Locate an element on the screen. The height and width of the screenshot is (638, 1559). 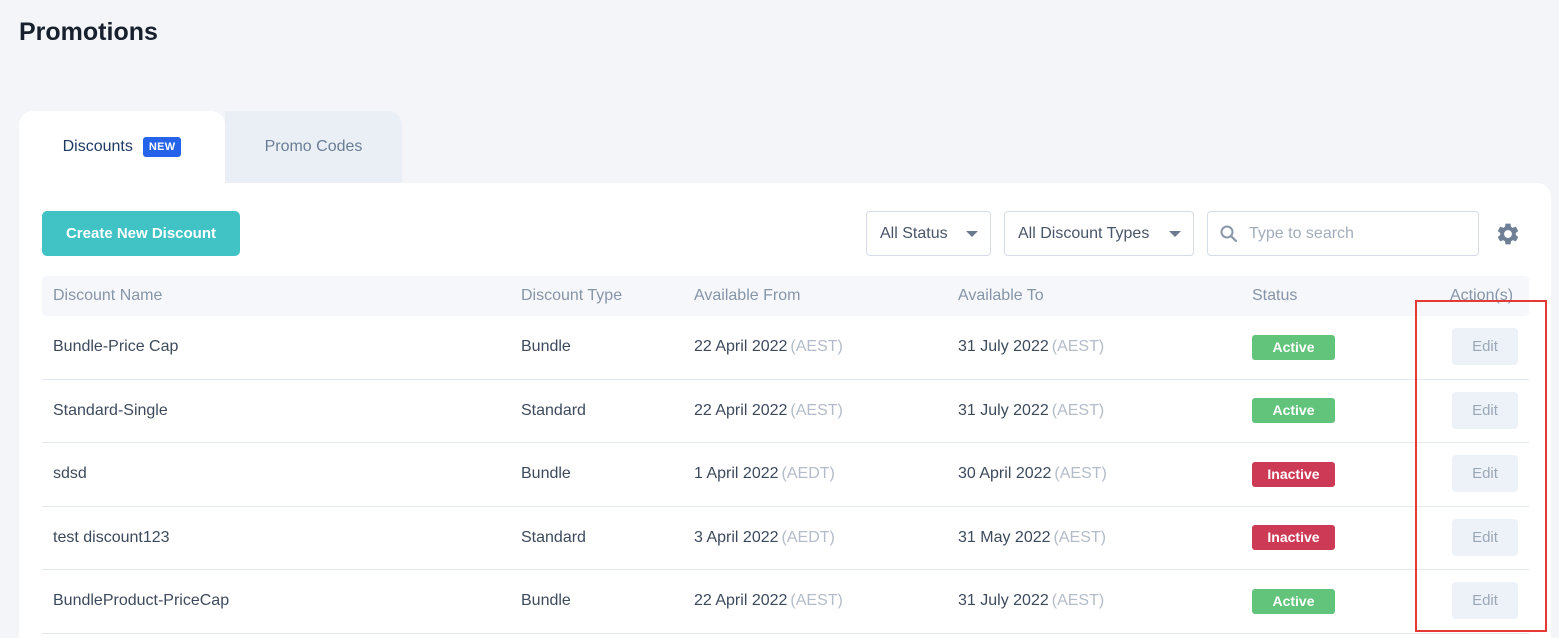
discount-name: sdsd is located at coordinates (70, 474).